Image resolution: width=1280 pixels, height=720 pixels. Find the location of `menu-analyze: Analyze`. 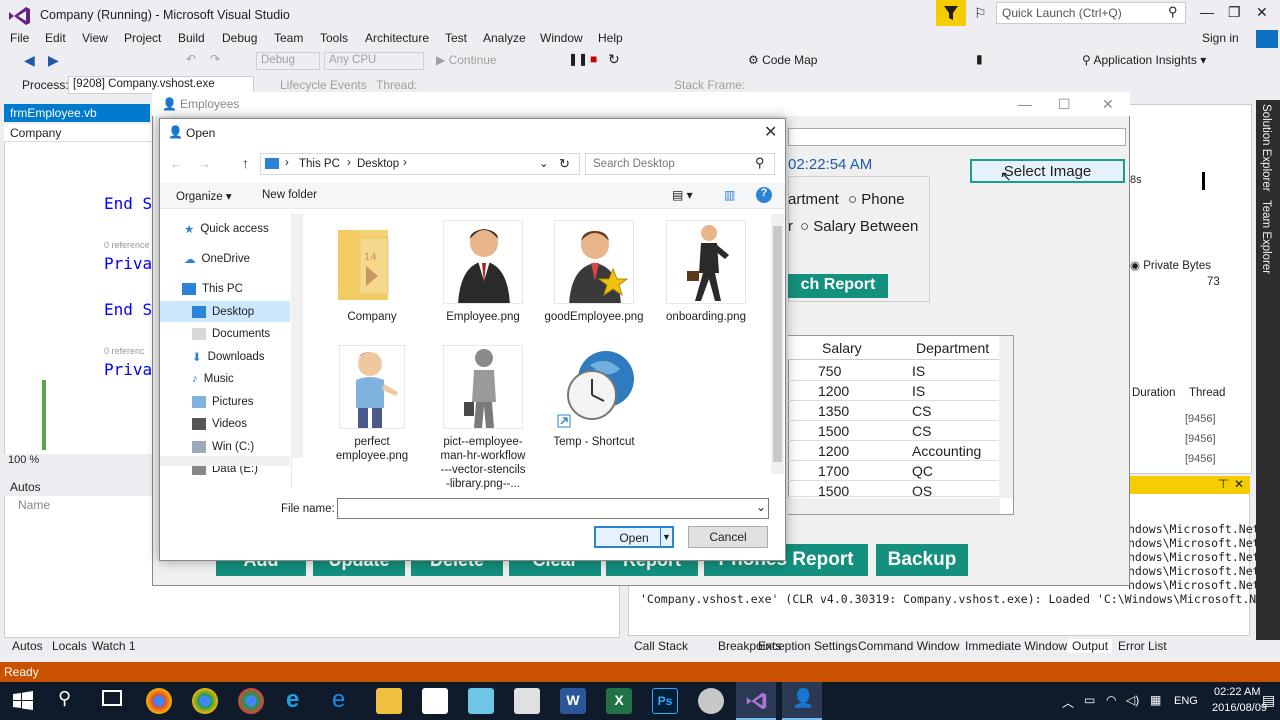

menu-analyze: Analyze is located at coordinates (504, 38).